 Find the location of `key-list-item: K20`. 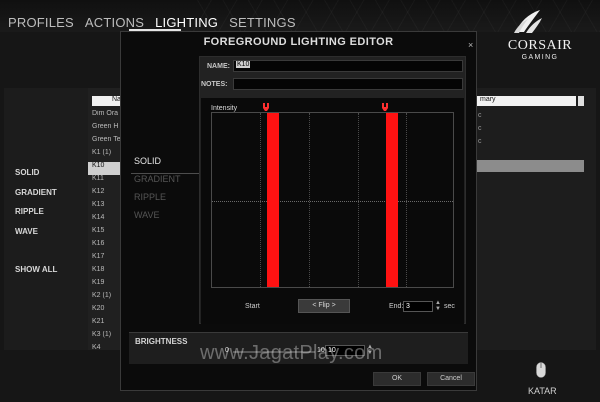

key-list-item: K20 is located at coordinates (106, 311).